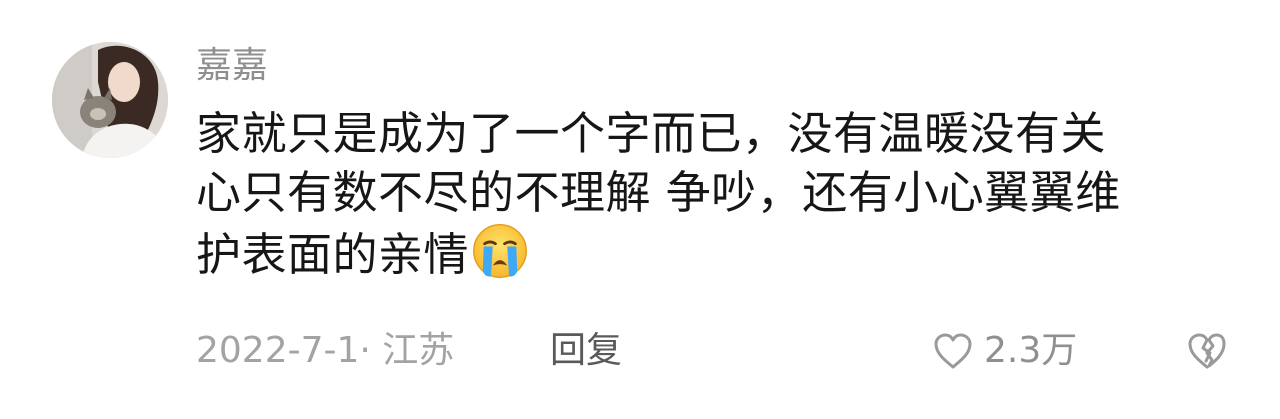 This screenshot has width=1280, height=419. Describe the element at coordinates (586, 351) in the screenshot. I see `reply-button: 回复` at that location.